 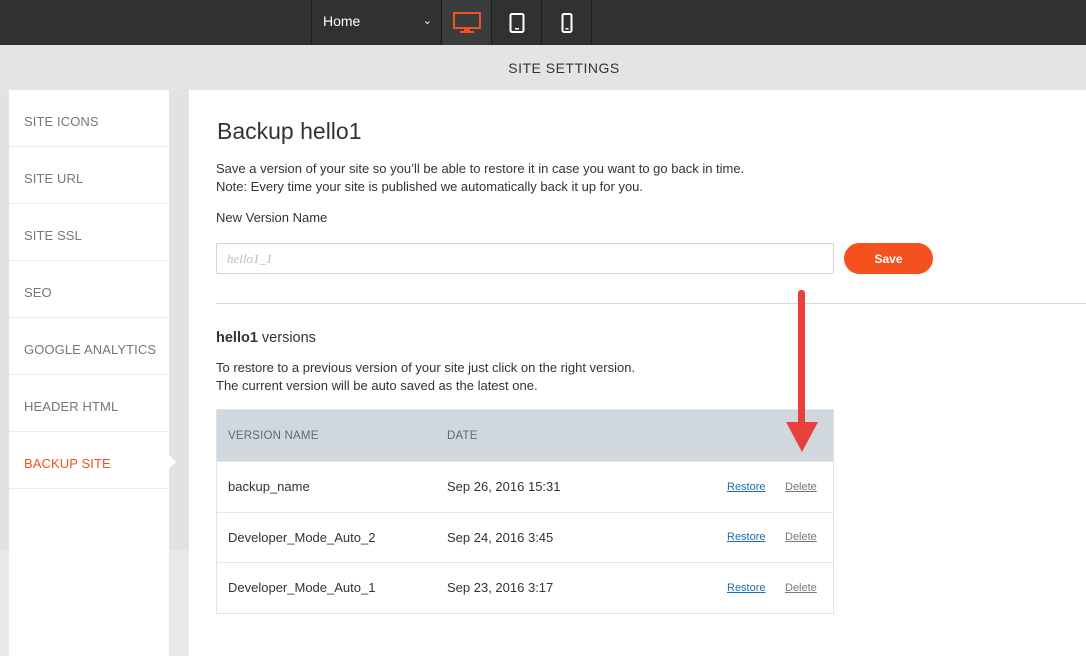 I want to click on annotation-arrow-head, so click(x=802, y=437).